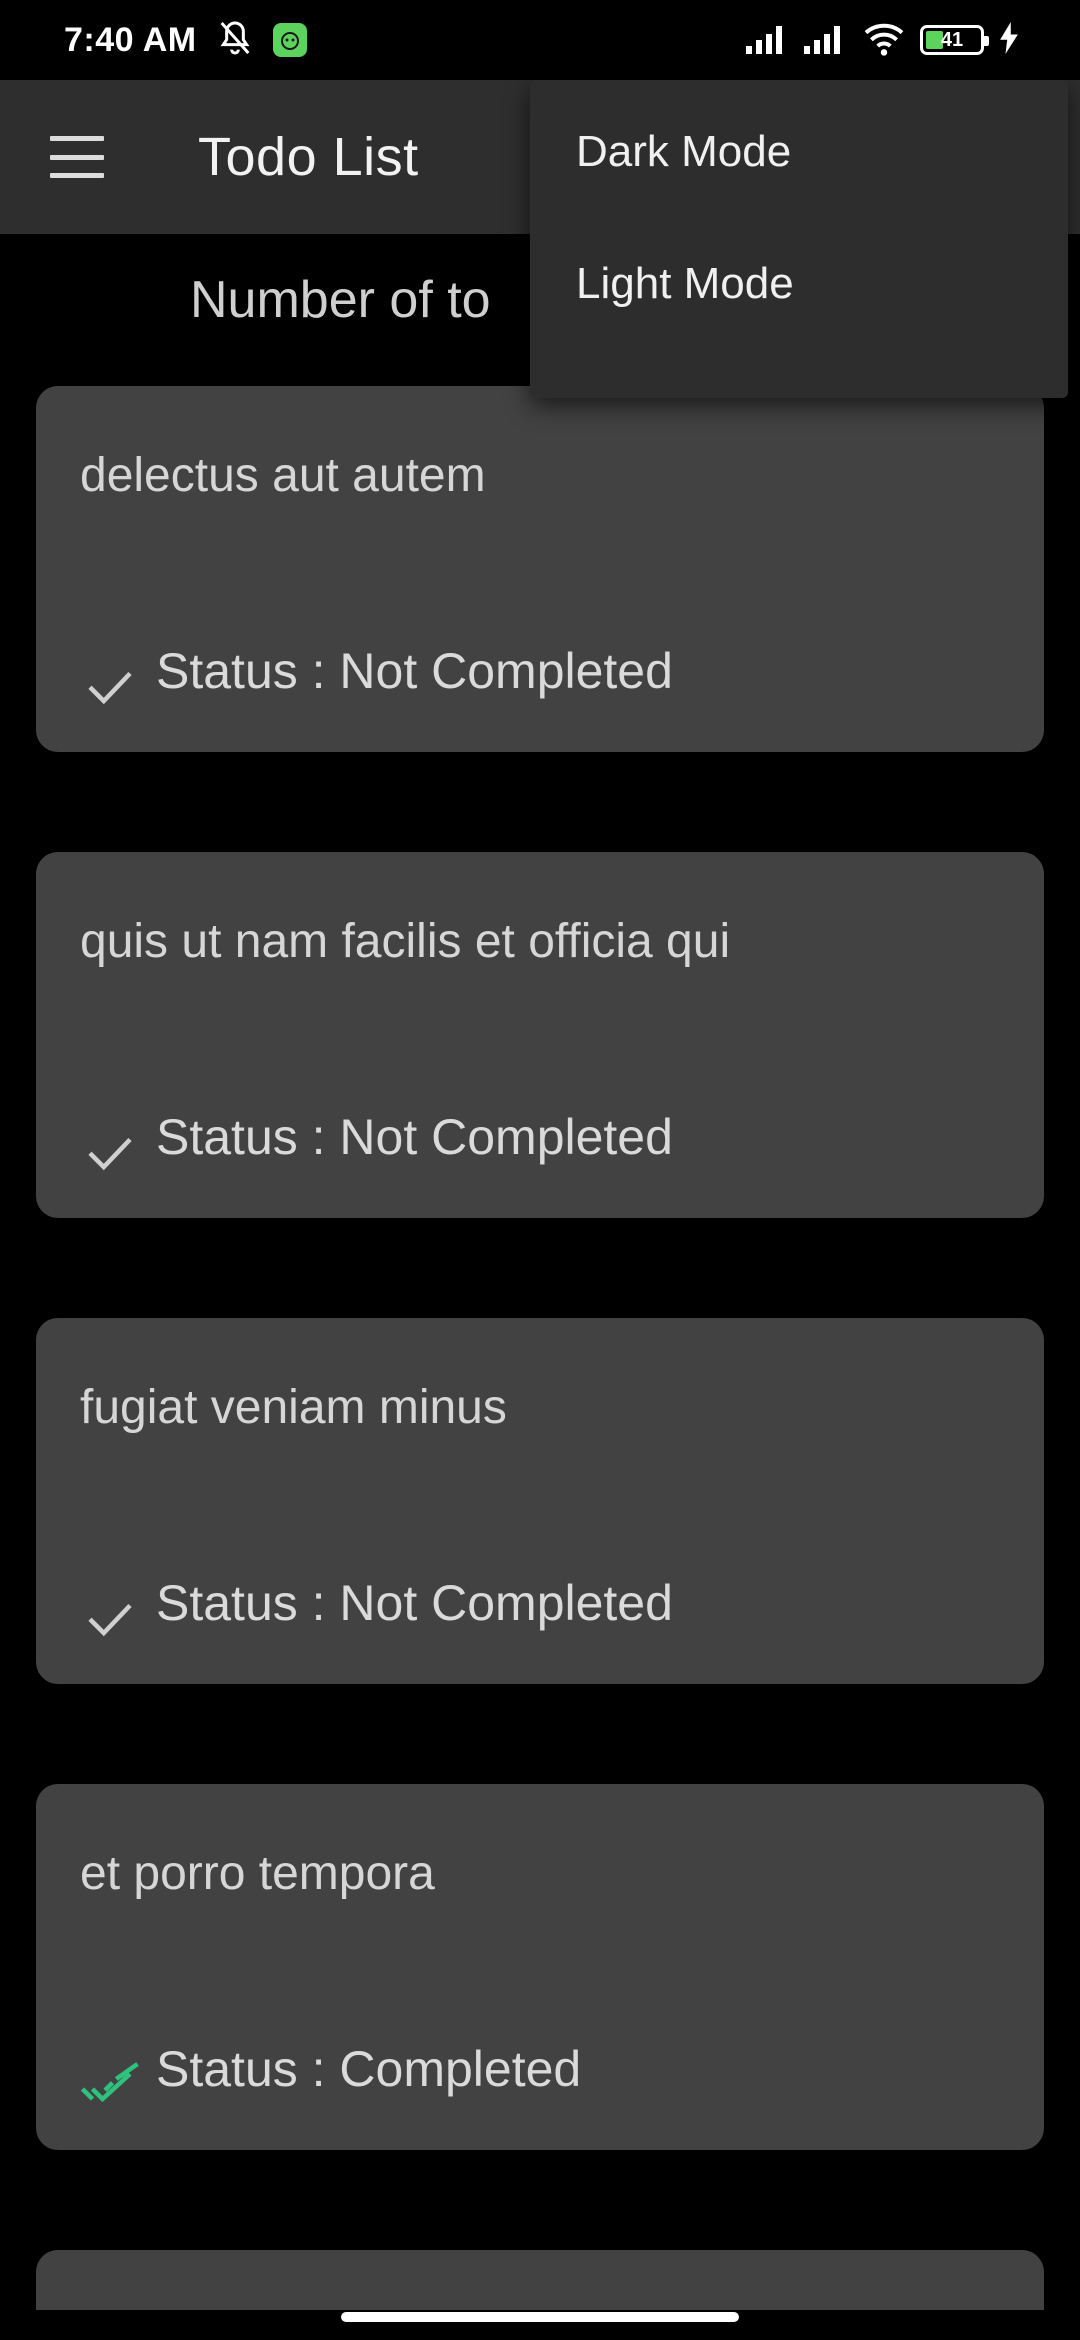  I want to click on todo-title: et porro tempora, so click(257, 1873).